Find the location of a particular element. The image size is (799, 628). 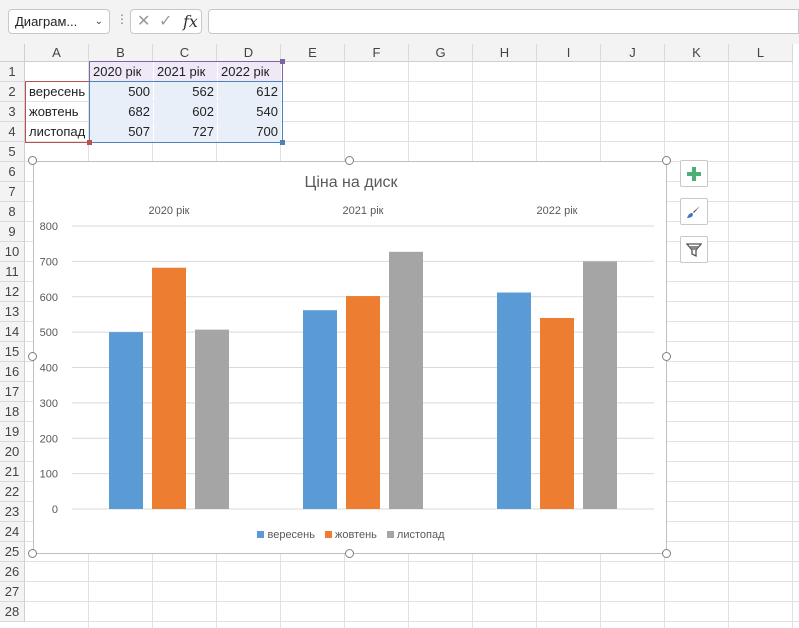

column-header: H is located at coordinates (505, 53).